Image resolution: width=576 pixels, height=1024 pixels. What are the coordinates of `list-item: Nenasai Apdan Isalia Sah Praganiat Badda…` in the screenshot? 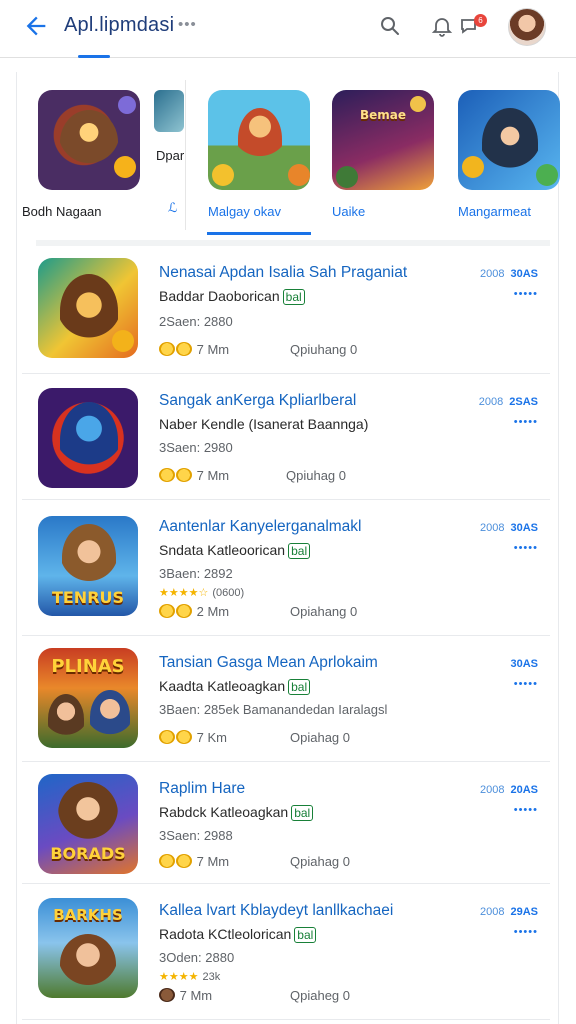 It's located at (286, 309).